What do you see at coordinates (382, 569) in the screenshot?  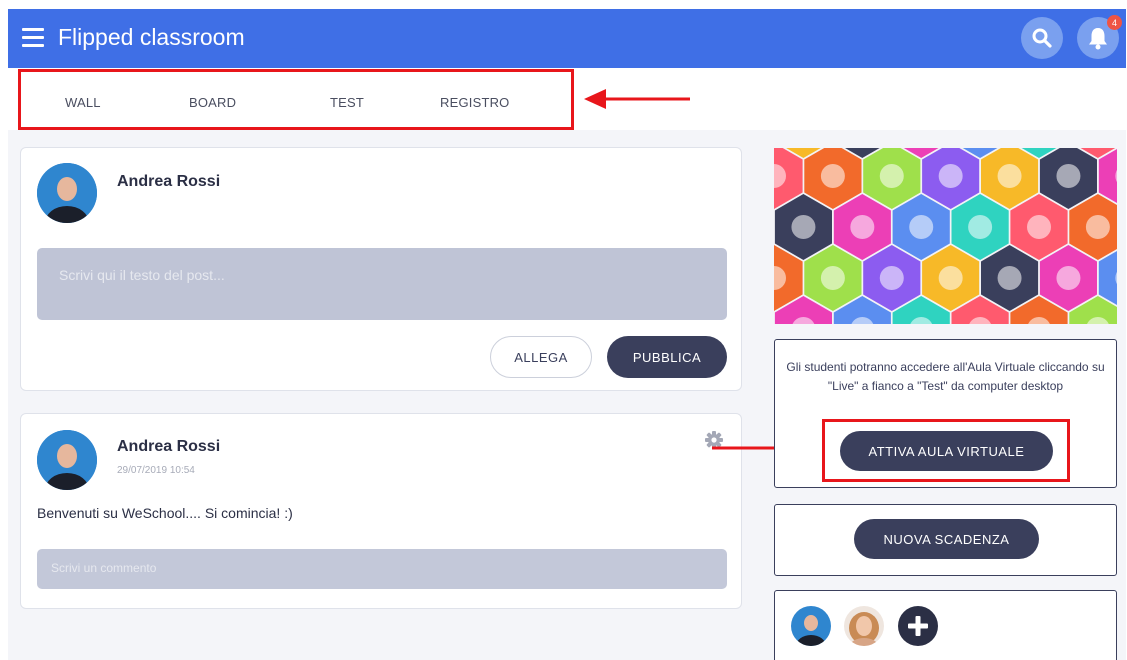 I see `comment-input: Scrivi un commento` at bounding box center [382, 569].